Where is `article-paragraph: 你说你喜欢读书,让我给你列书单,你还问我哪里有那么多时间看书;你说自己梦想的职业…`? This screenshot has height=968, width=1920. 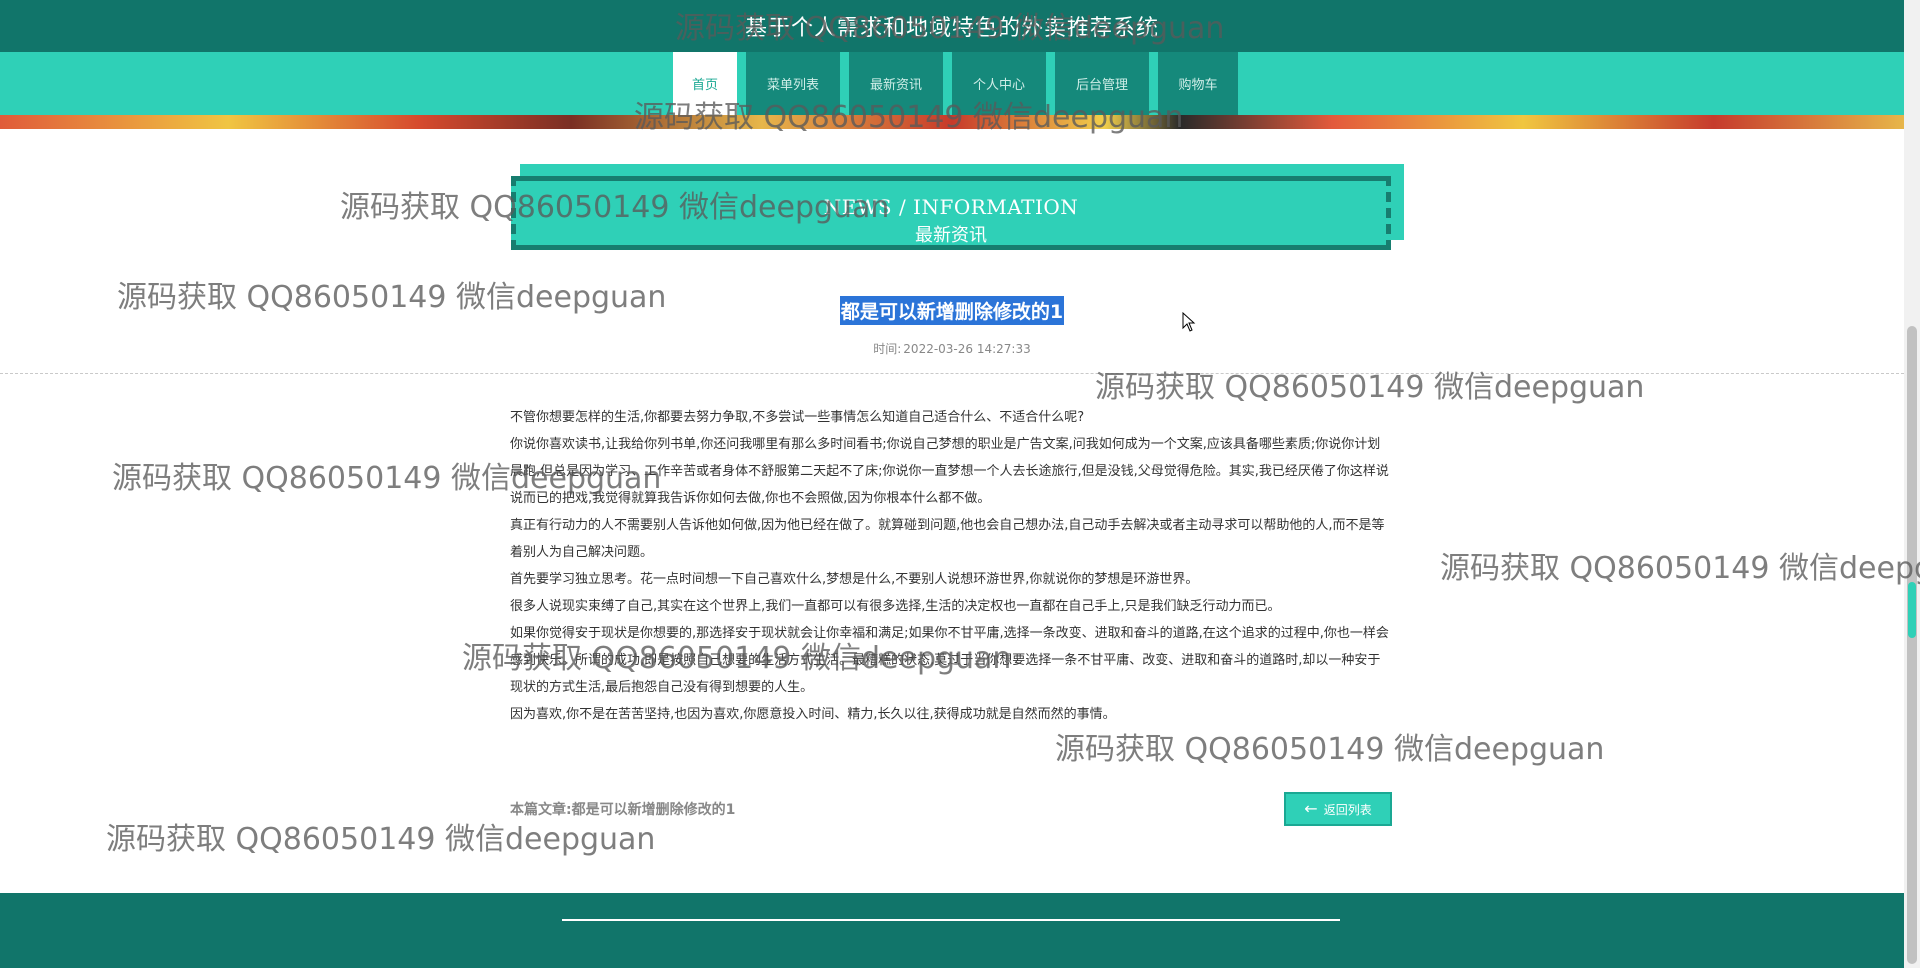
article-paragraph: 你说你喜欢读书,让我给你列书单,你还问我哪里有那么多时间看书;你说自己梦想的职业… is located at coordinates (949, 471).